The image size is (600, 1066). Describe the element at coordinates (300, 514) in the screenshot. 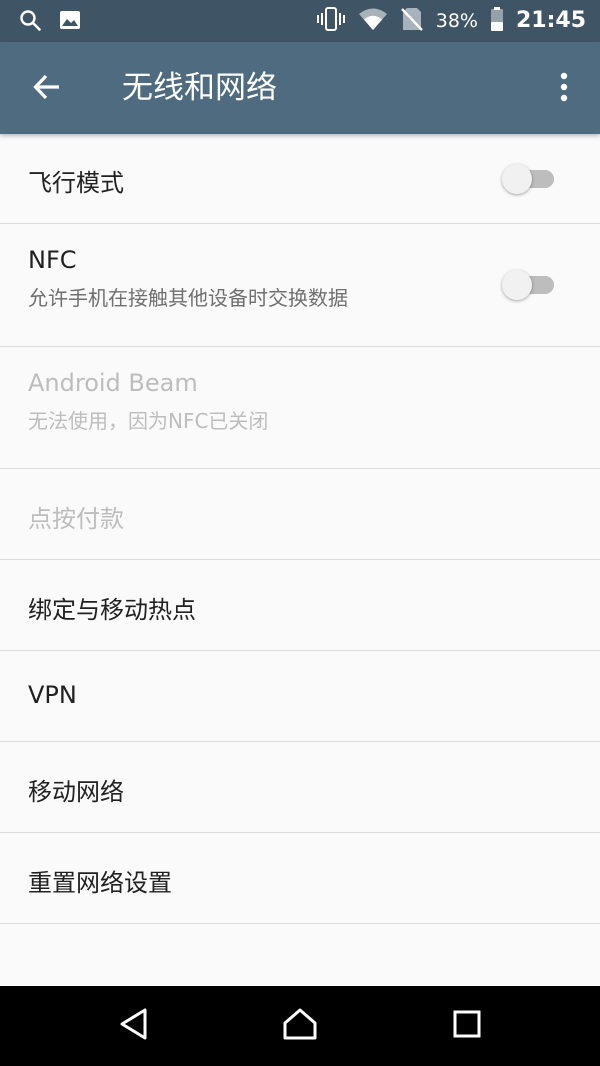

I see `setting-tap-and-pay: 点按付款` at that location.